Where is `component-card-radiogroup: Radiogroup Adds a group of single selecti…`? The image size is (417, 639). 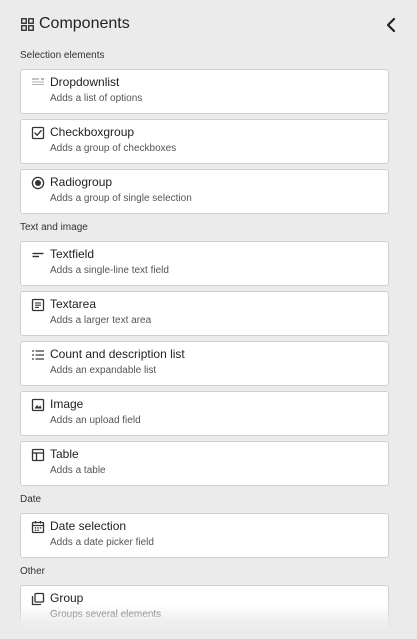
component-card-radiogroup: Radiogroup Adds a group of single selecti… is located at coordinates (204, 191).